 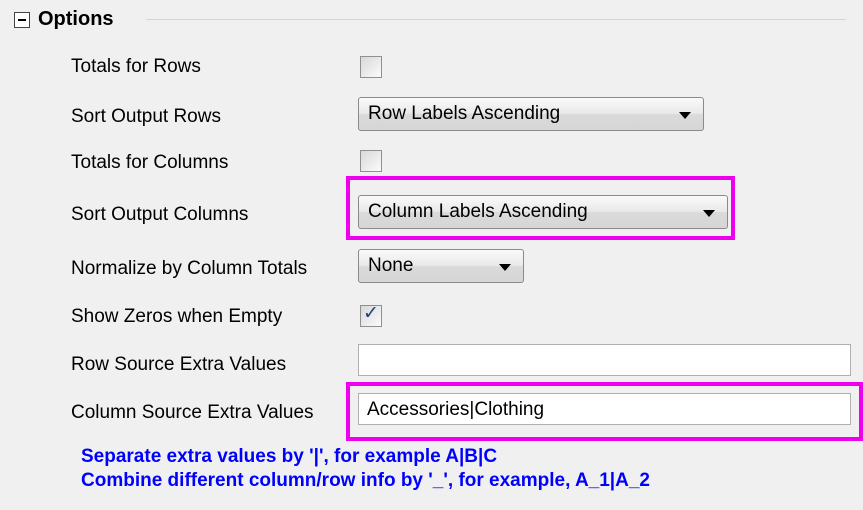 What do you see at coordinates (177, 316) in the screenshot?
I see `show-zeros-label: Show Zeros when Empty` at bounding box center [177, 316].